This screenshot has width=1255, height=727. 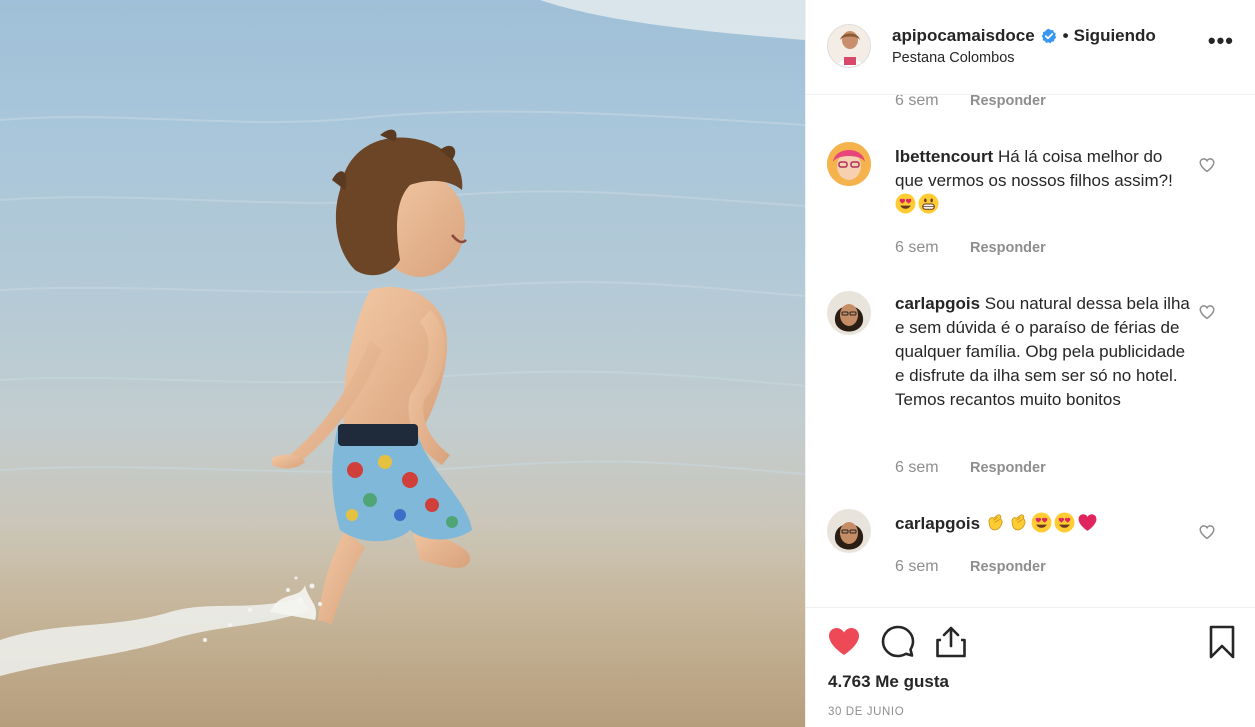 What do you see at coordinates (888, 682) in the screenshot?
I see `likes-count: 4.763 Me gusta` at bounding box center [888, 682].